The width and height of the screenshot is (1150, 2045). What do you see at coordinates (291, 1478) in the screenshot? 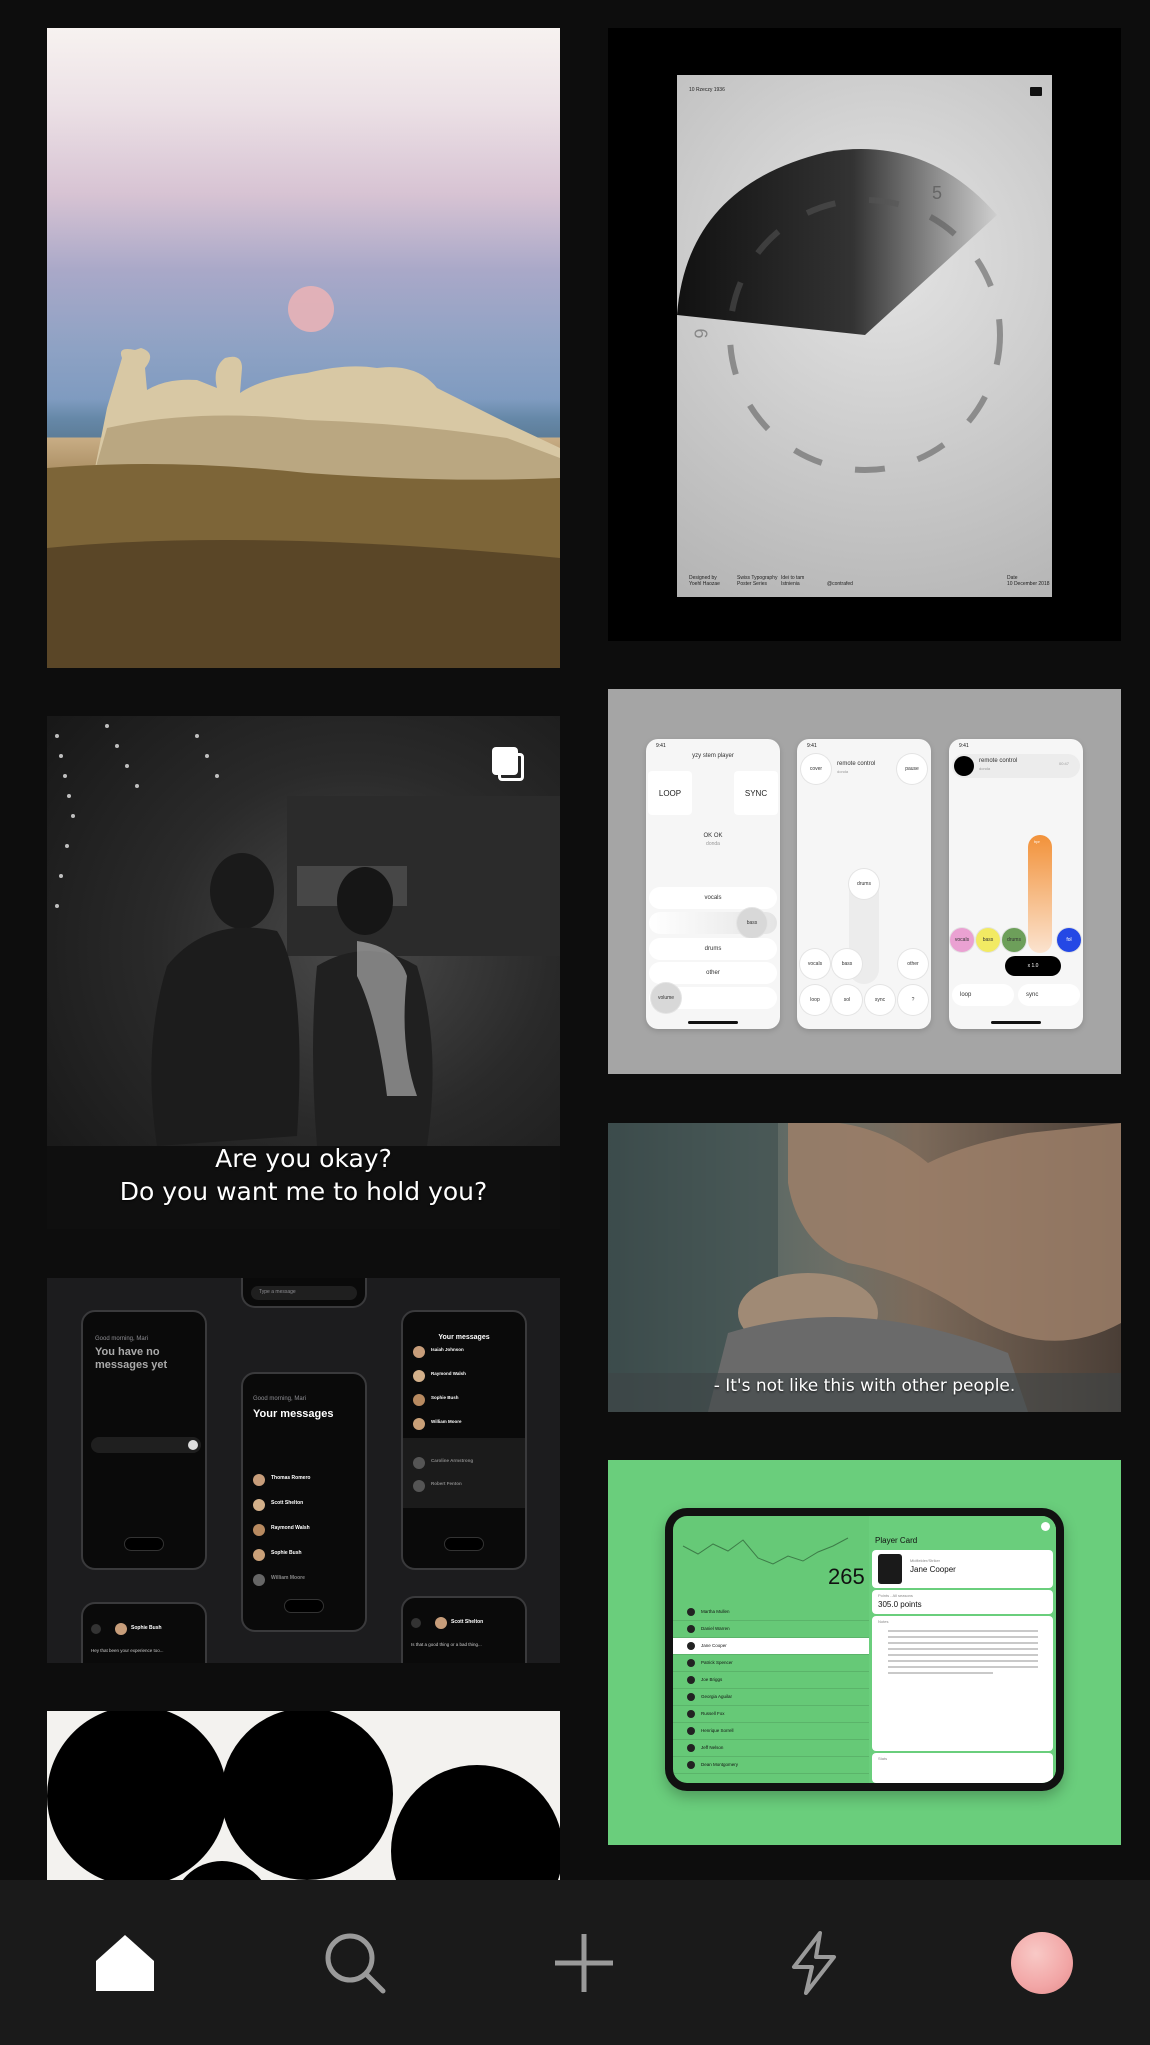
I see `contact-name: Thomas Romero` at bounding box center [291, 1478].